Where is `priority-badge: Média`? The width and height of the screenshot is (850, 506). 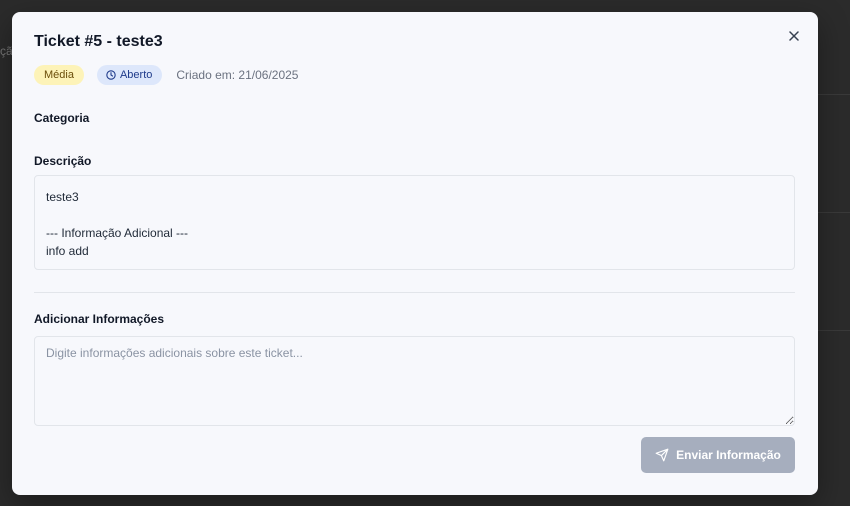 priority-badge: Média is located at coordinates (59, 75).